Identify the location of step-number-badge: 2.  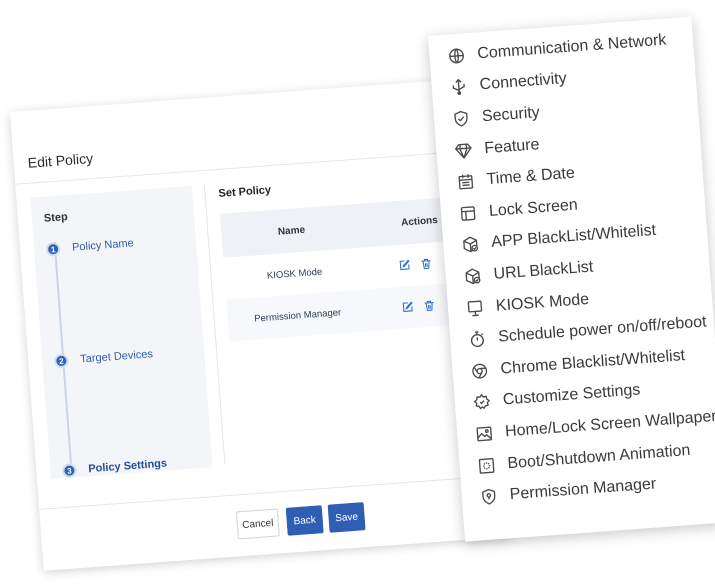
(61, 361).